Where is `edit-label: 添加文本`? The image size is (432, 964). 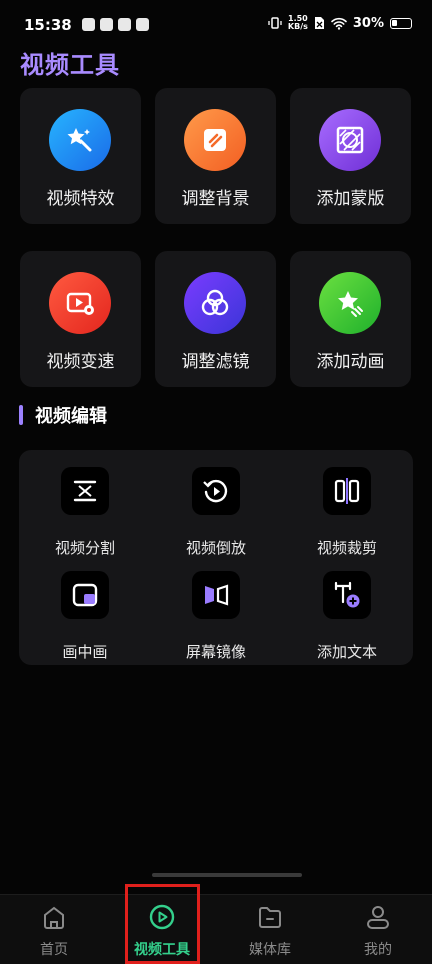
edit-label: 添加文本 is located at coordinates (346, 652).